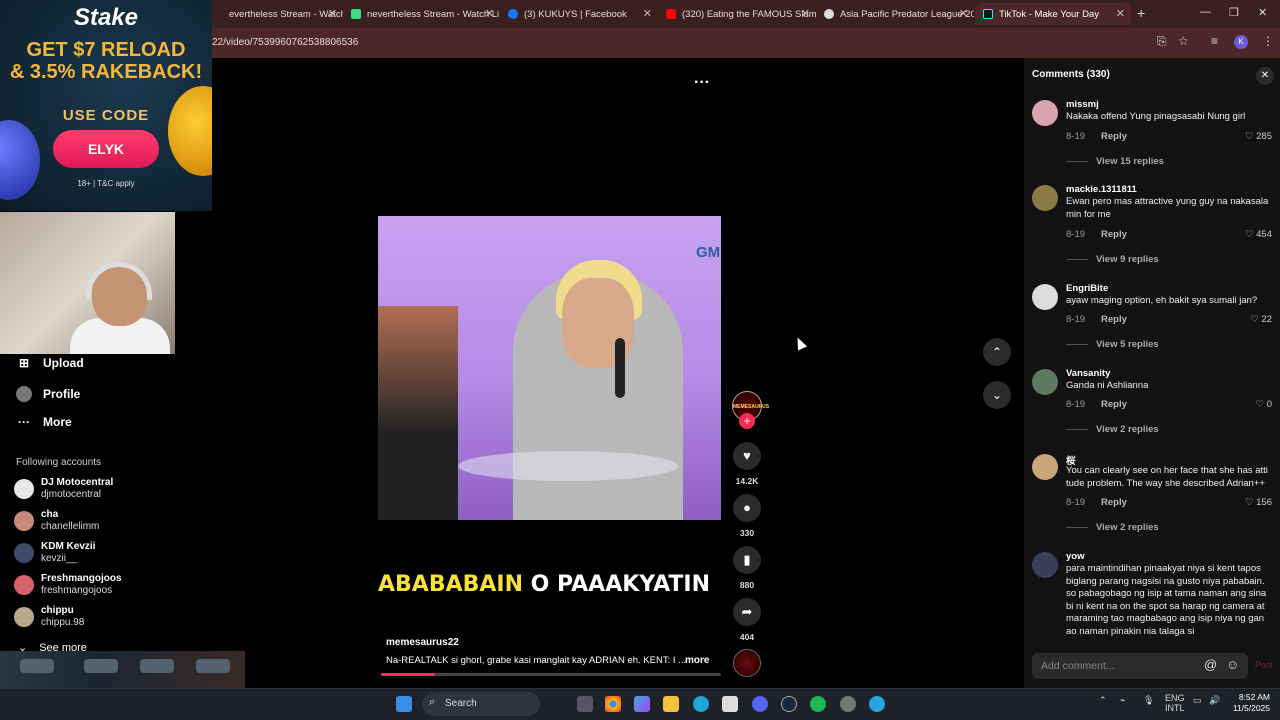 Image resolution: width=1280 pixels, height=720 pixels. What do you see at coordinates (997, 395) in the screenshot?
I see `chevron-down-icon: ⌄` at bounding box center [997, 395].